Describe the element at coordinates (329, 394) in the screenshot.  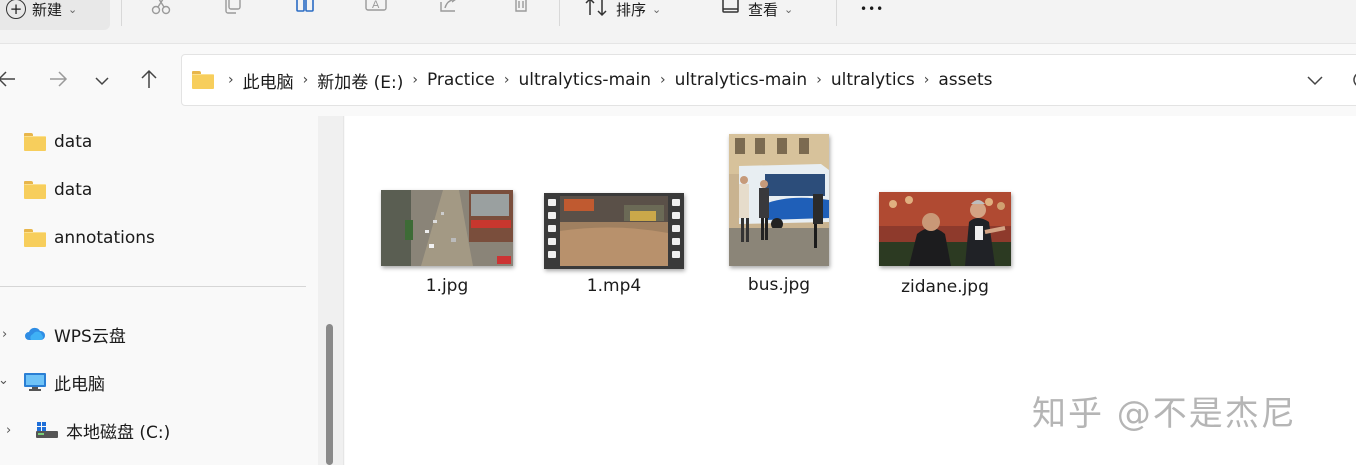
I see `scrollbar-thumb` at that location.